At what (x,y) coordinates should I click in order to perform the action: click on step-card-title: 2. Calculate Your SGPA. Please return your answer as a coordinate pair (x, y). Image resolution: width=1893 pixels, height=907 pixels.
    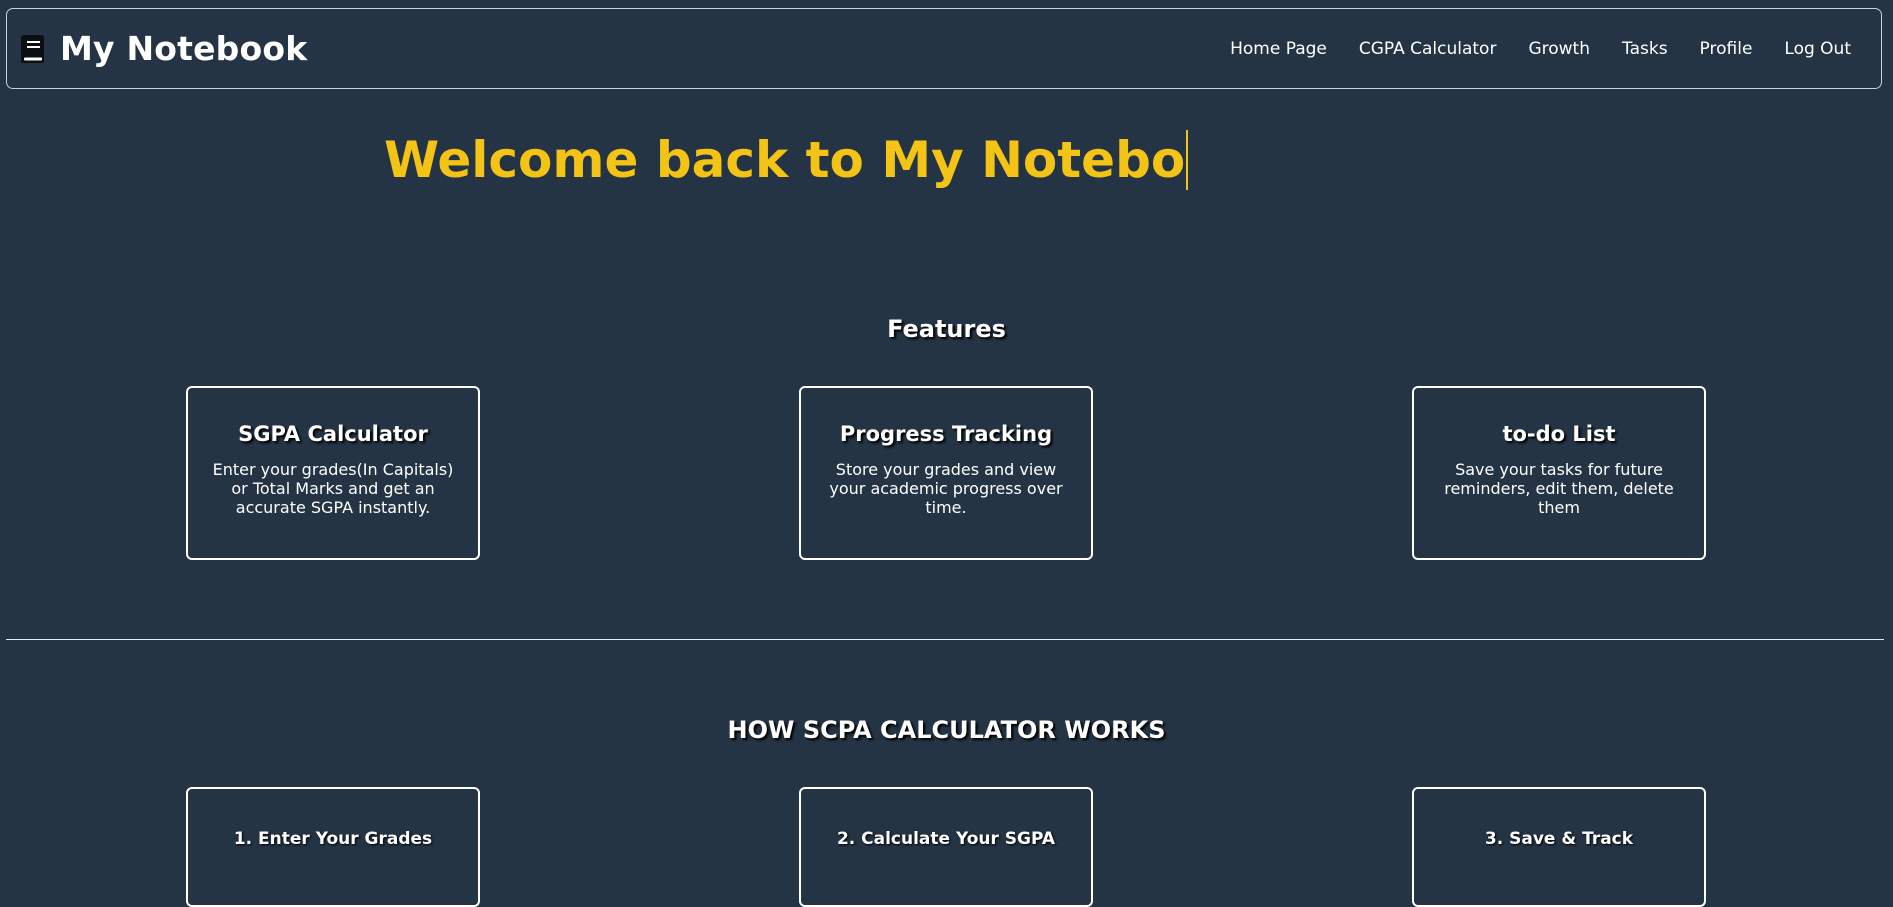
    Looking at the image, I should click on (946, 839).